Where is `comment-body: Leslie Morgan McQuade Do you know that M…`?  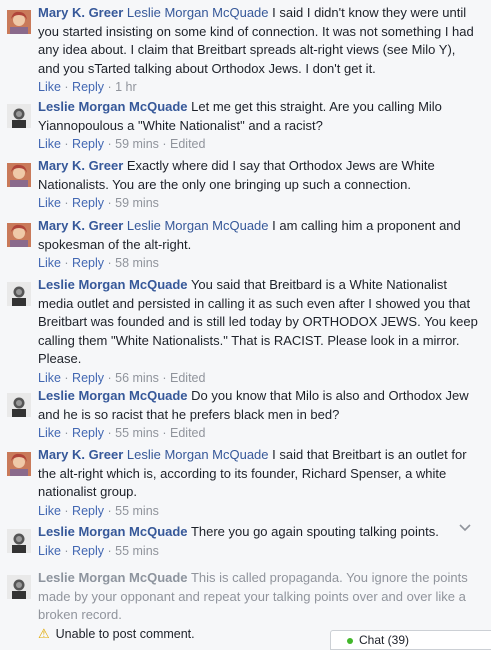
comment-body: Leslie Morgan McQuade Do you know that M… is located at coordinates (258, 405).